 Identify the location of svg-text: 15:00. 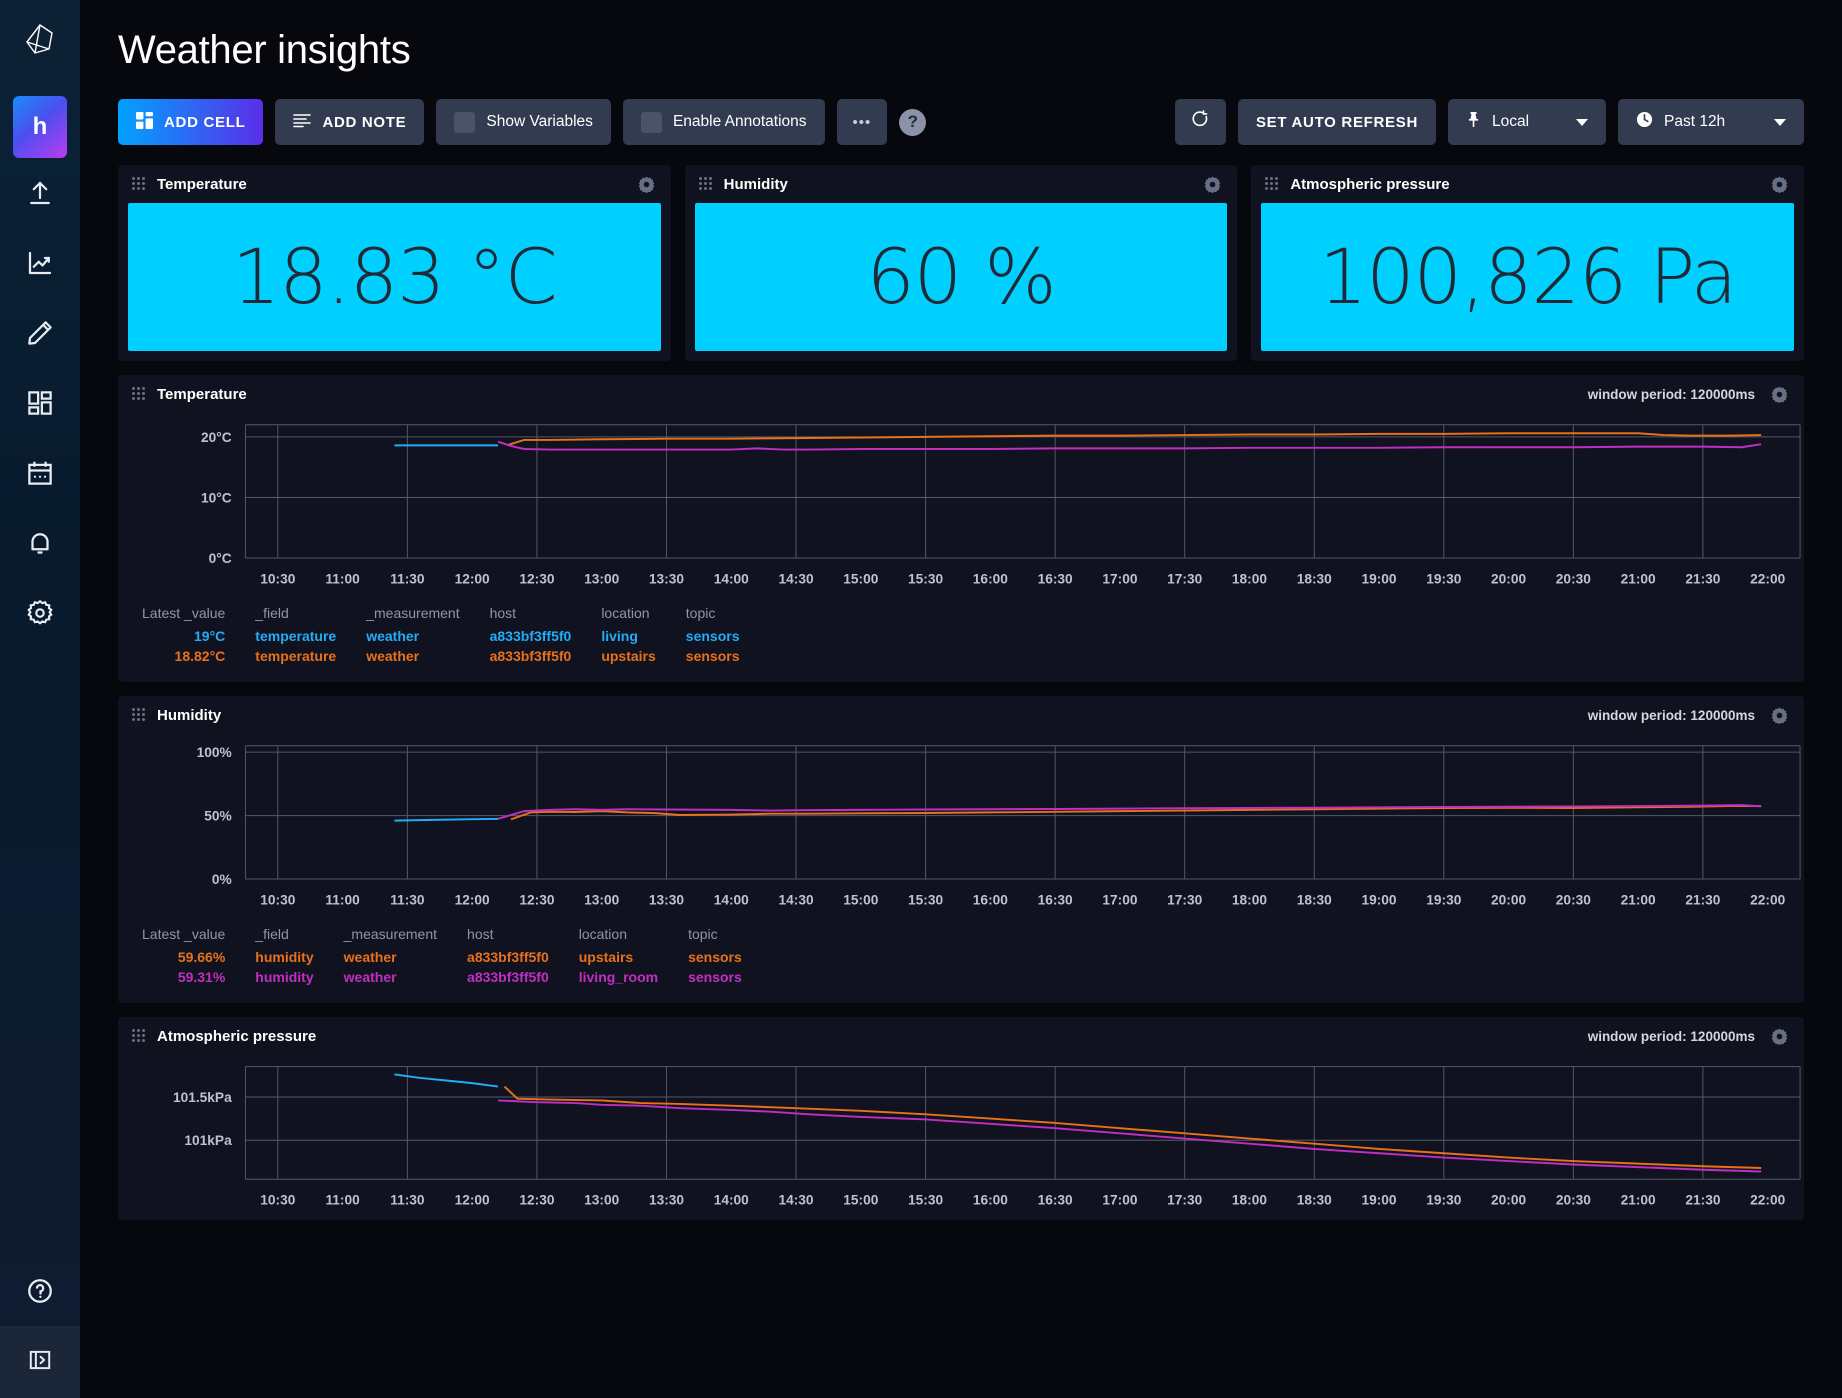
(860, 579).